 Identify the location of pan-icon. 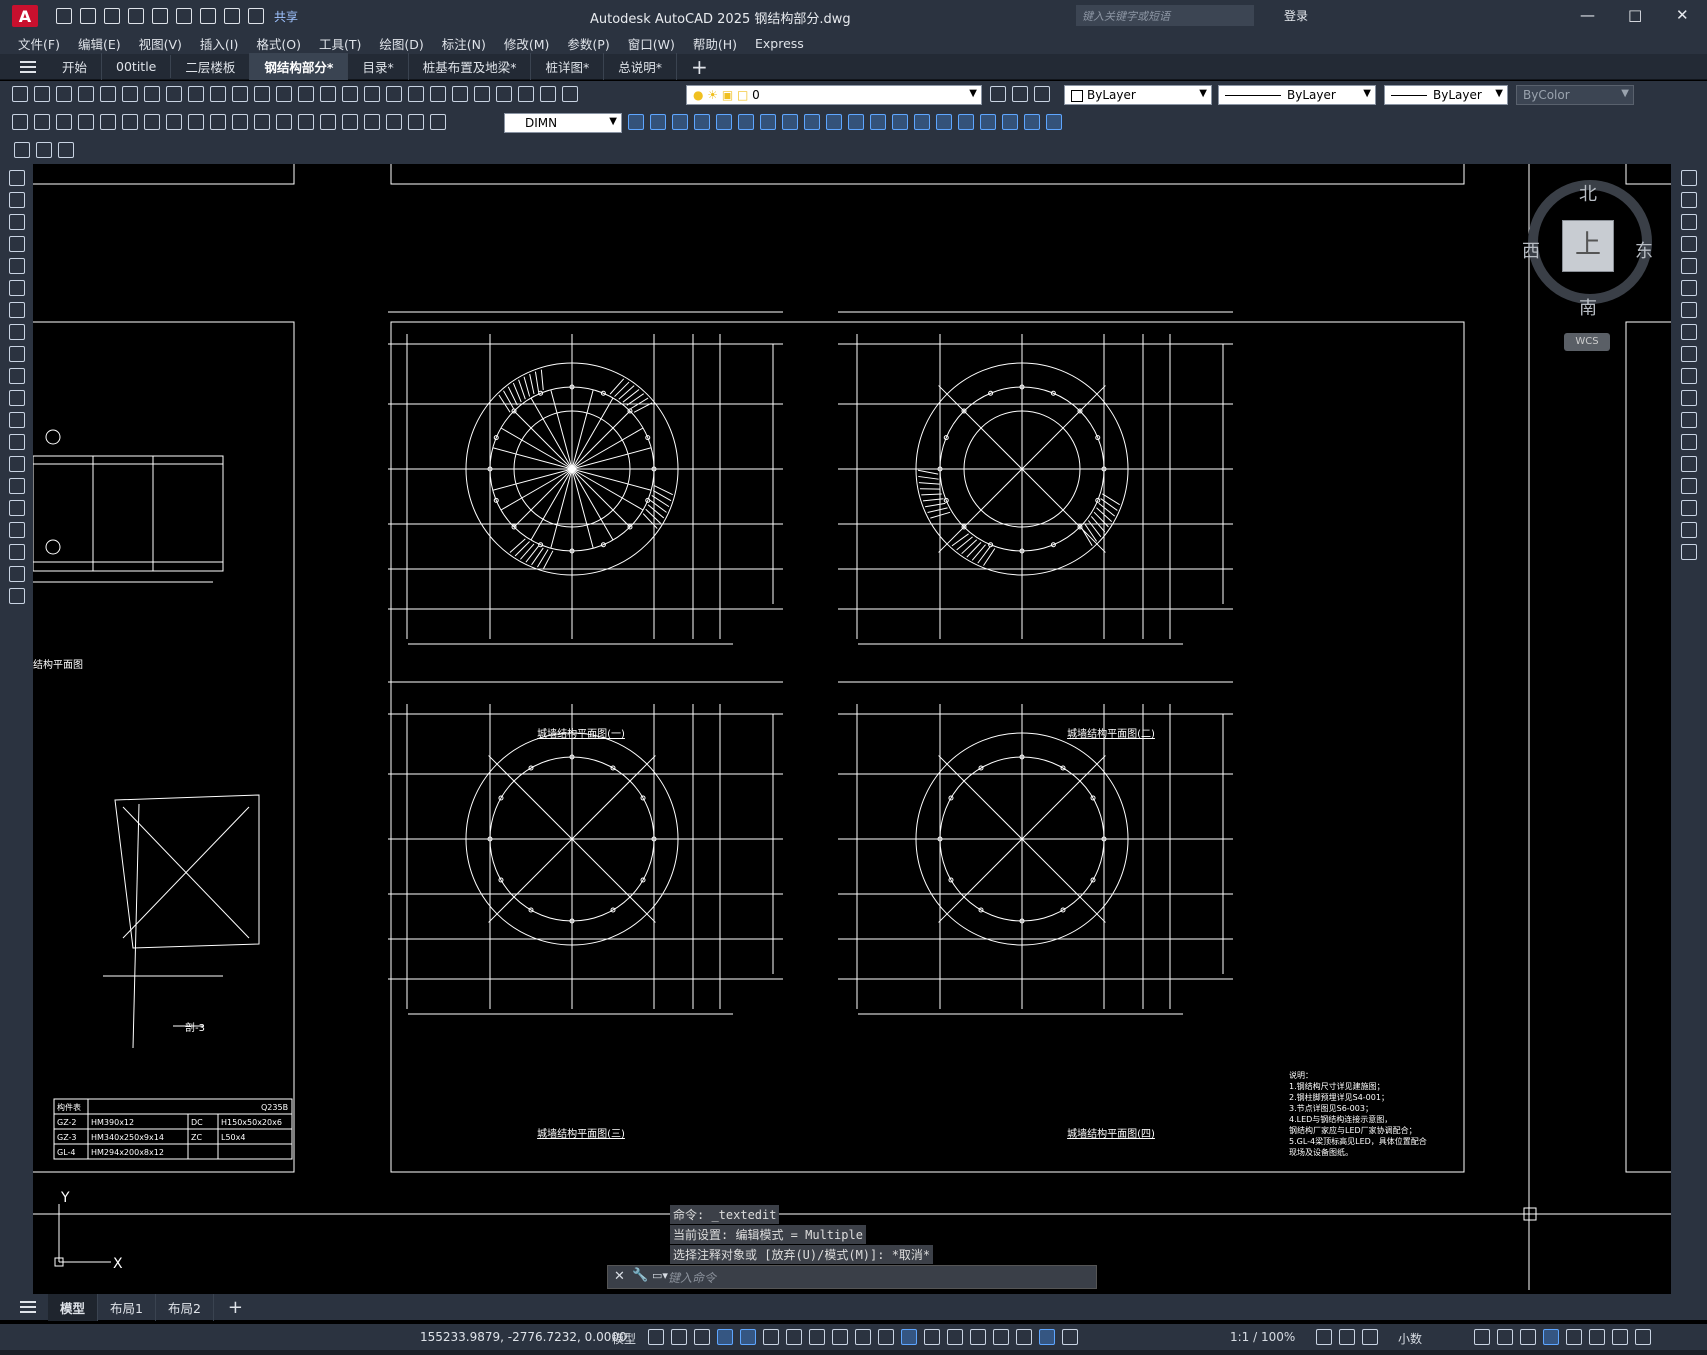
(328, 94).